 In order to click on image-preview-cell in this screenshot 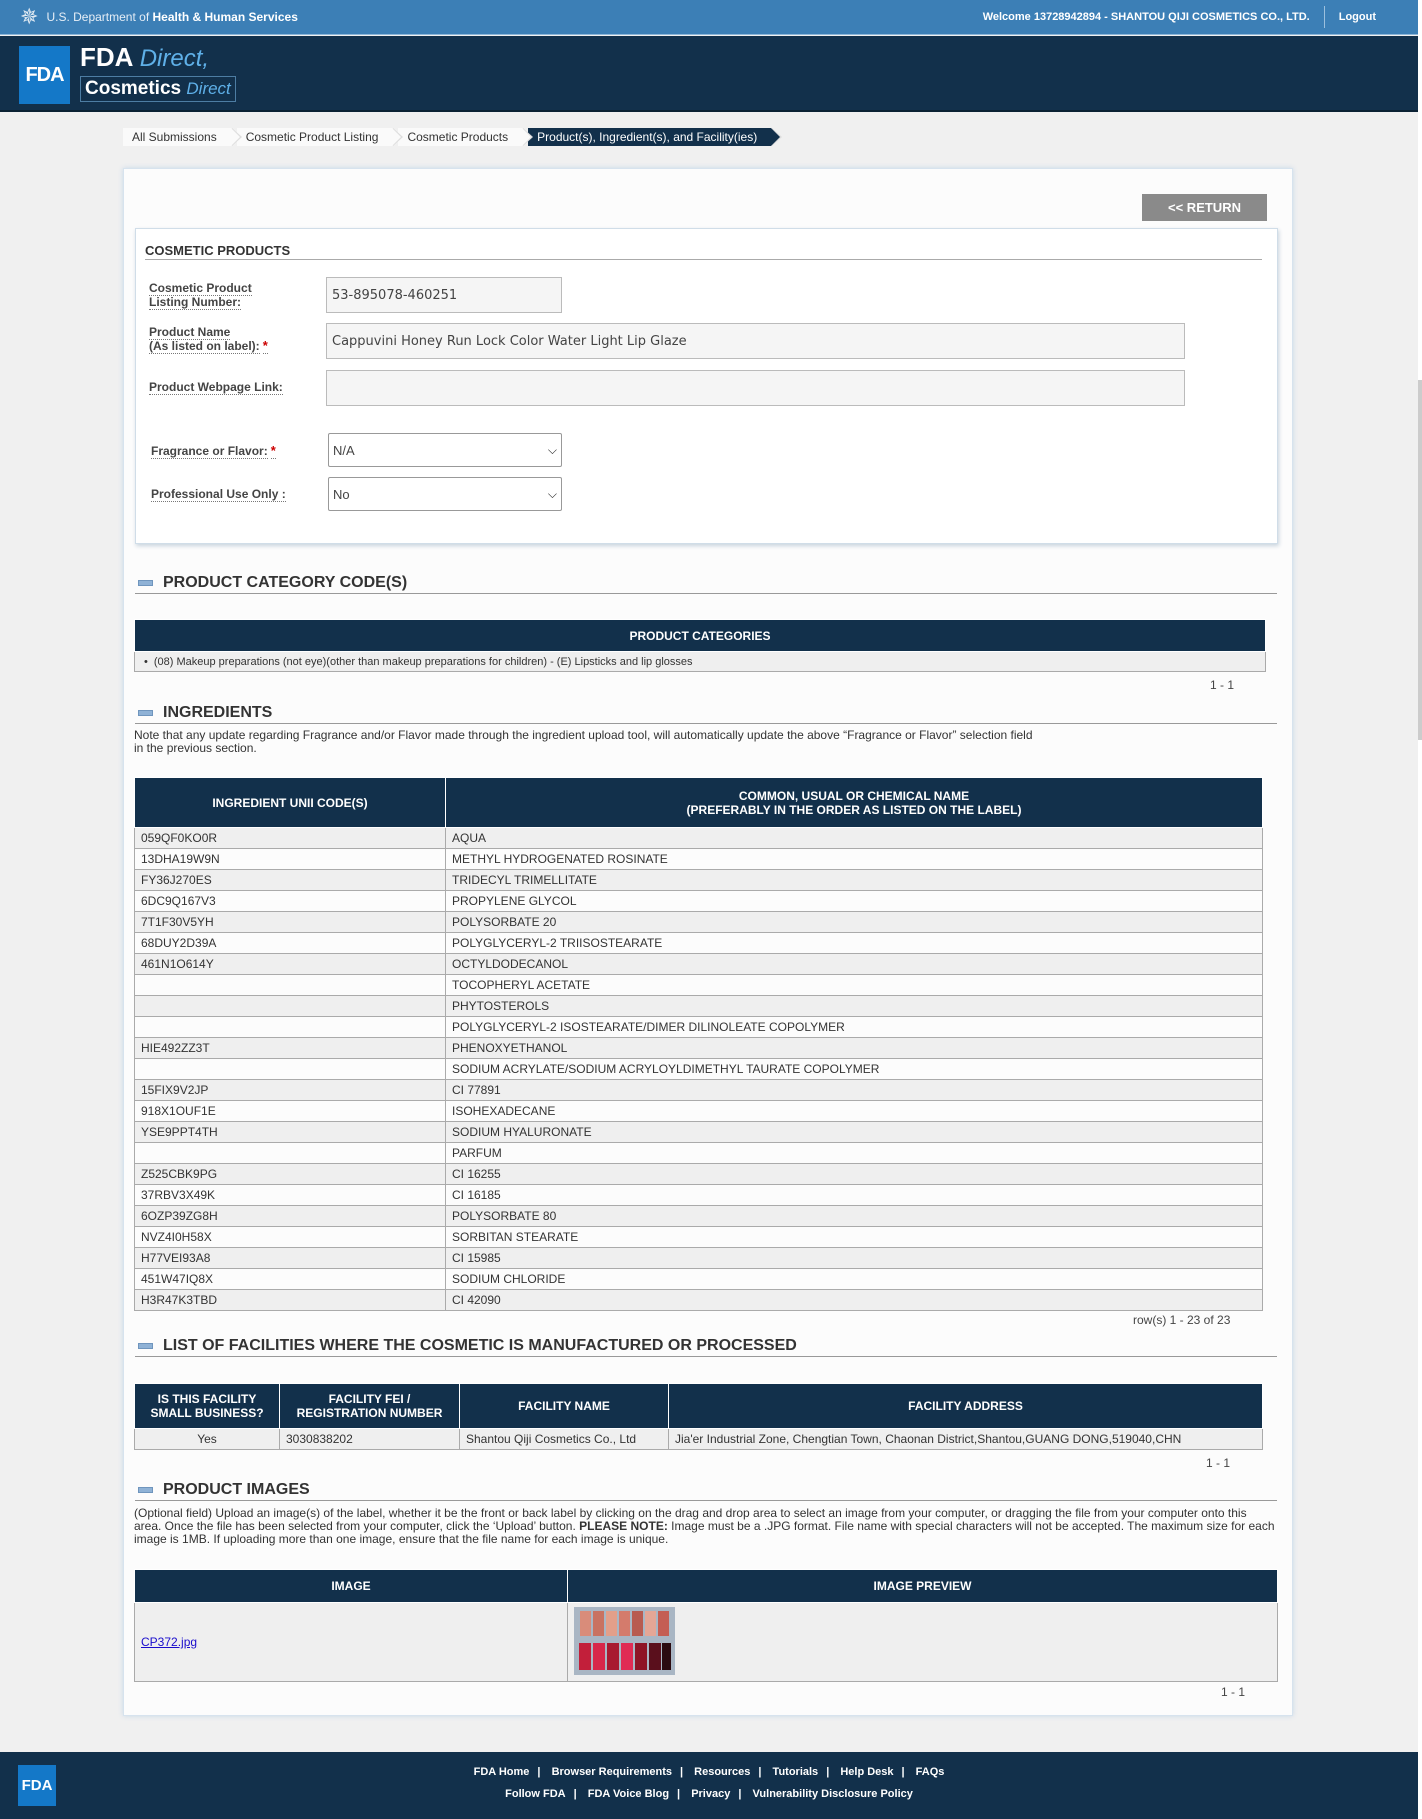, I will do `click(922, 1642)`.